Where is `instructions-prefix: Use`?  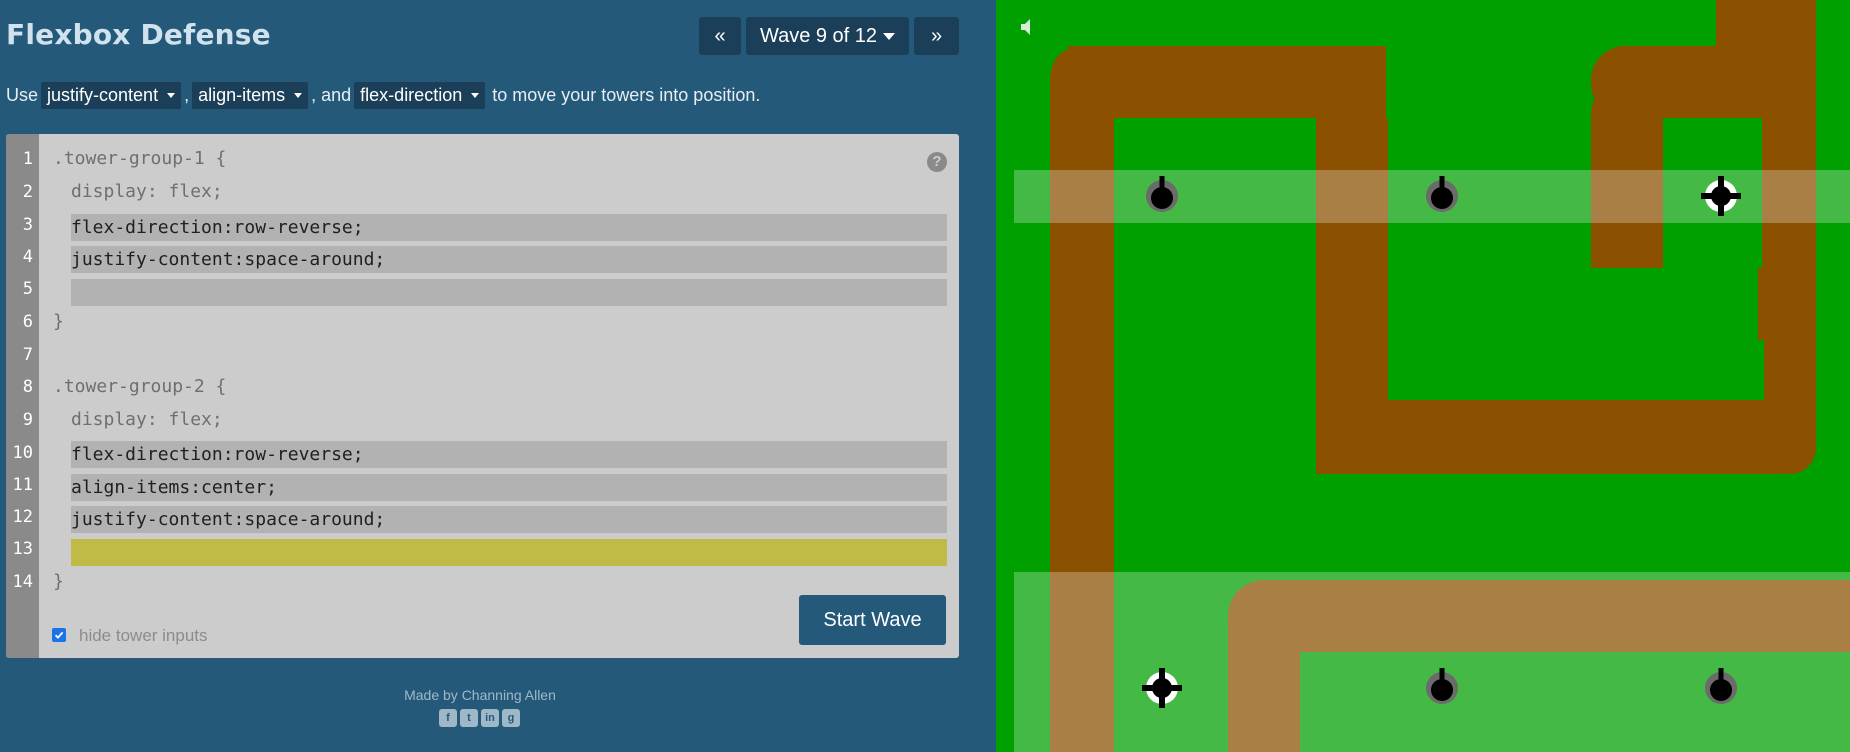
instructions-prefix: Use is located at coordinates (22, 95).